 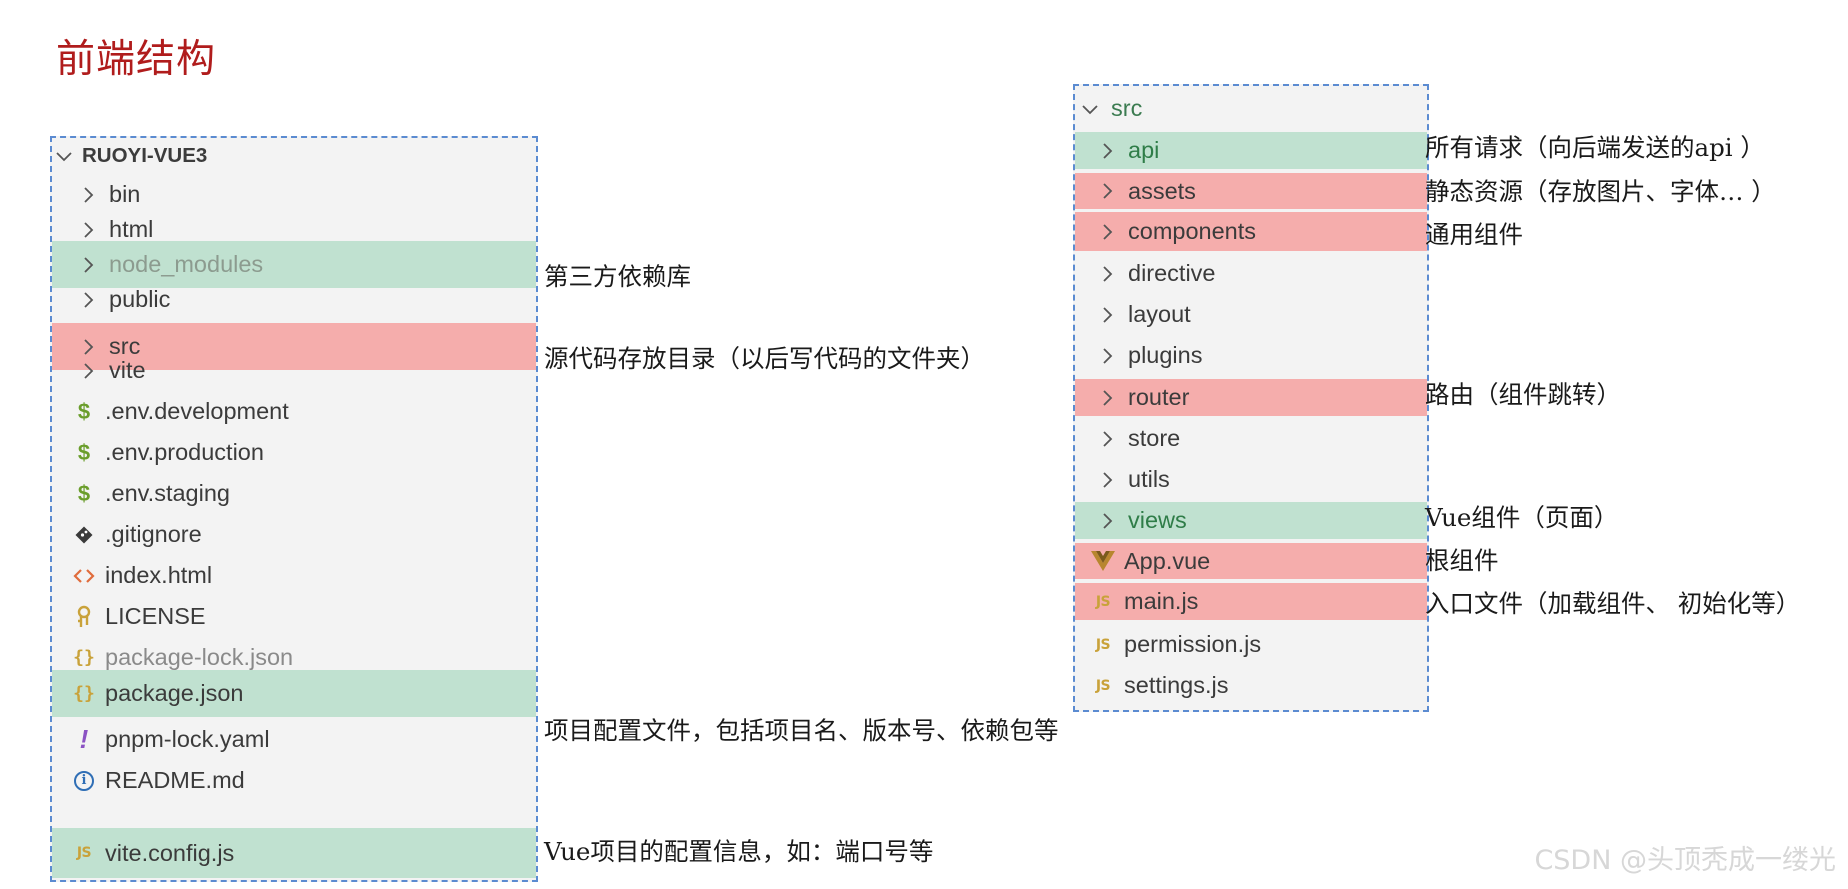 I want to click on file-app-vue: App.vue, so click(x=1251, y=561).